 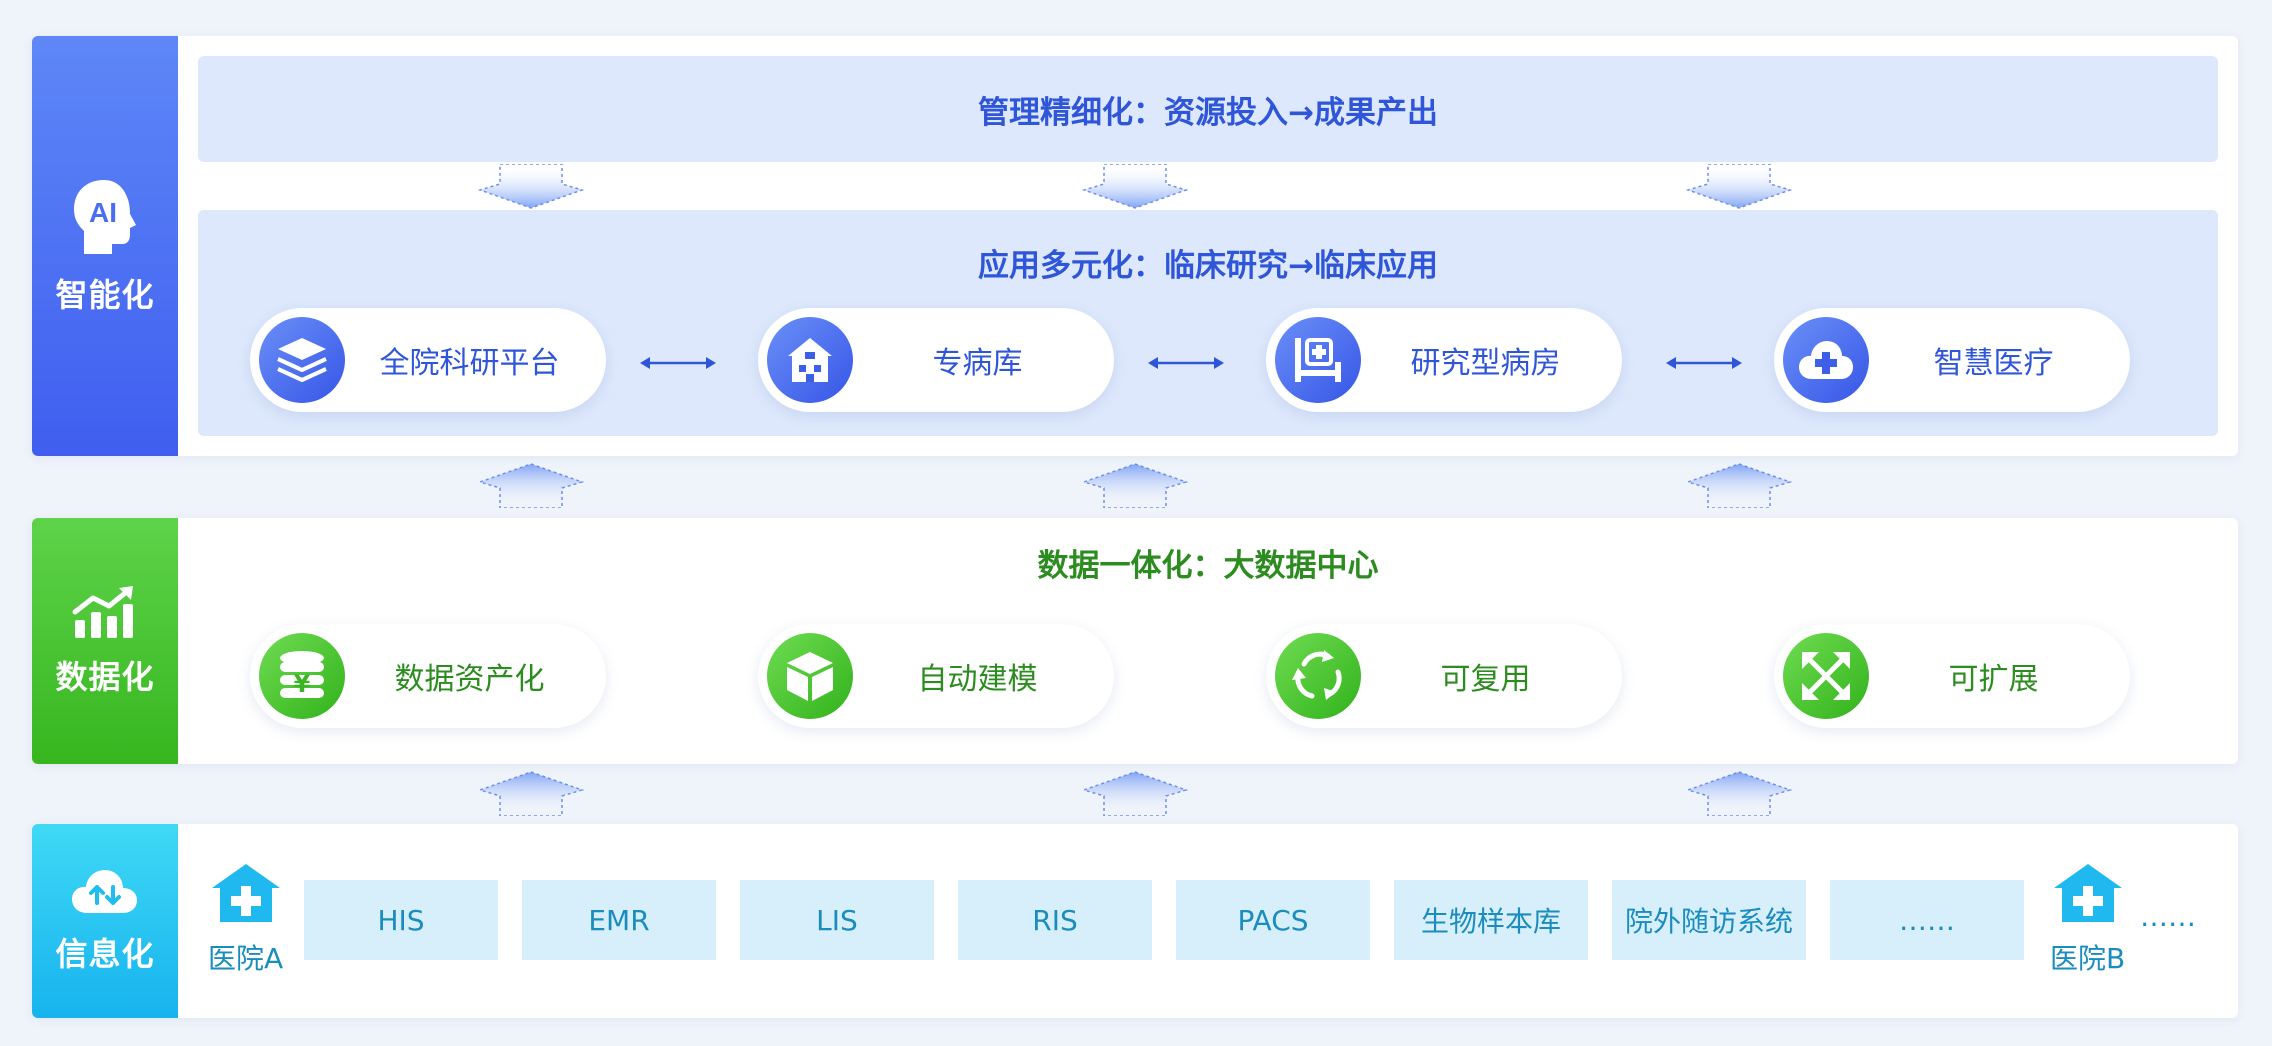 I want to click on ai-item-research-ward: 研究型病房, so click(x=1444, y=360).